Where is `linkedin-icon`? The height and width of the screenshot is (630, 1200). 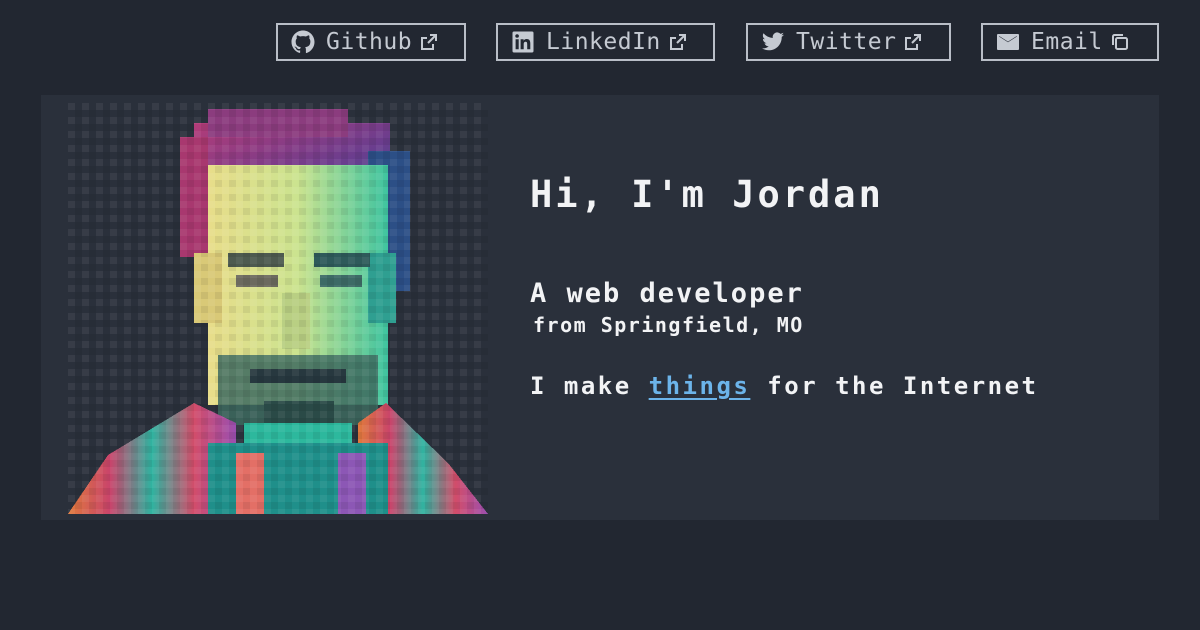
linkedin-icon is located at coordinates (523, 42).